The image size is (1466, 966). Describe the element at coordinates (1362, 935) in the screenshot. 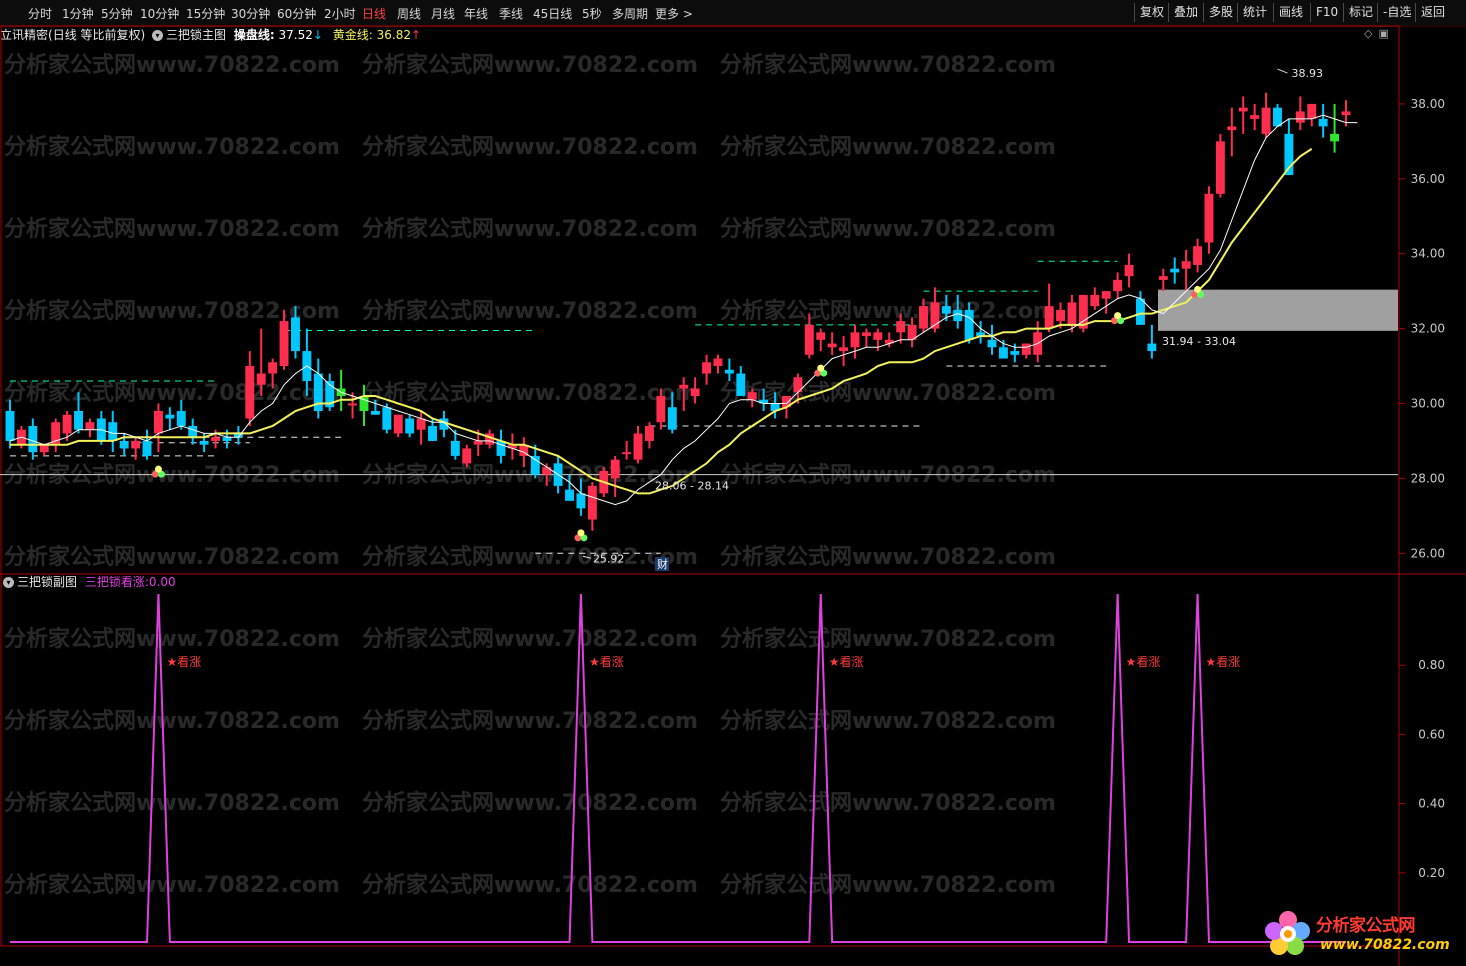

I see `site-logo: 分析家公式网 www.70822.com` at that location.